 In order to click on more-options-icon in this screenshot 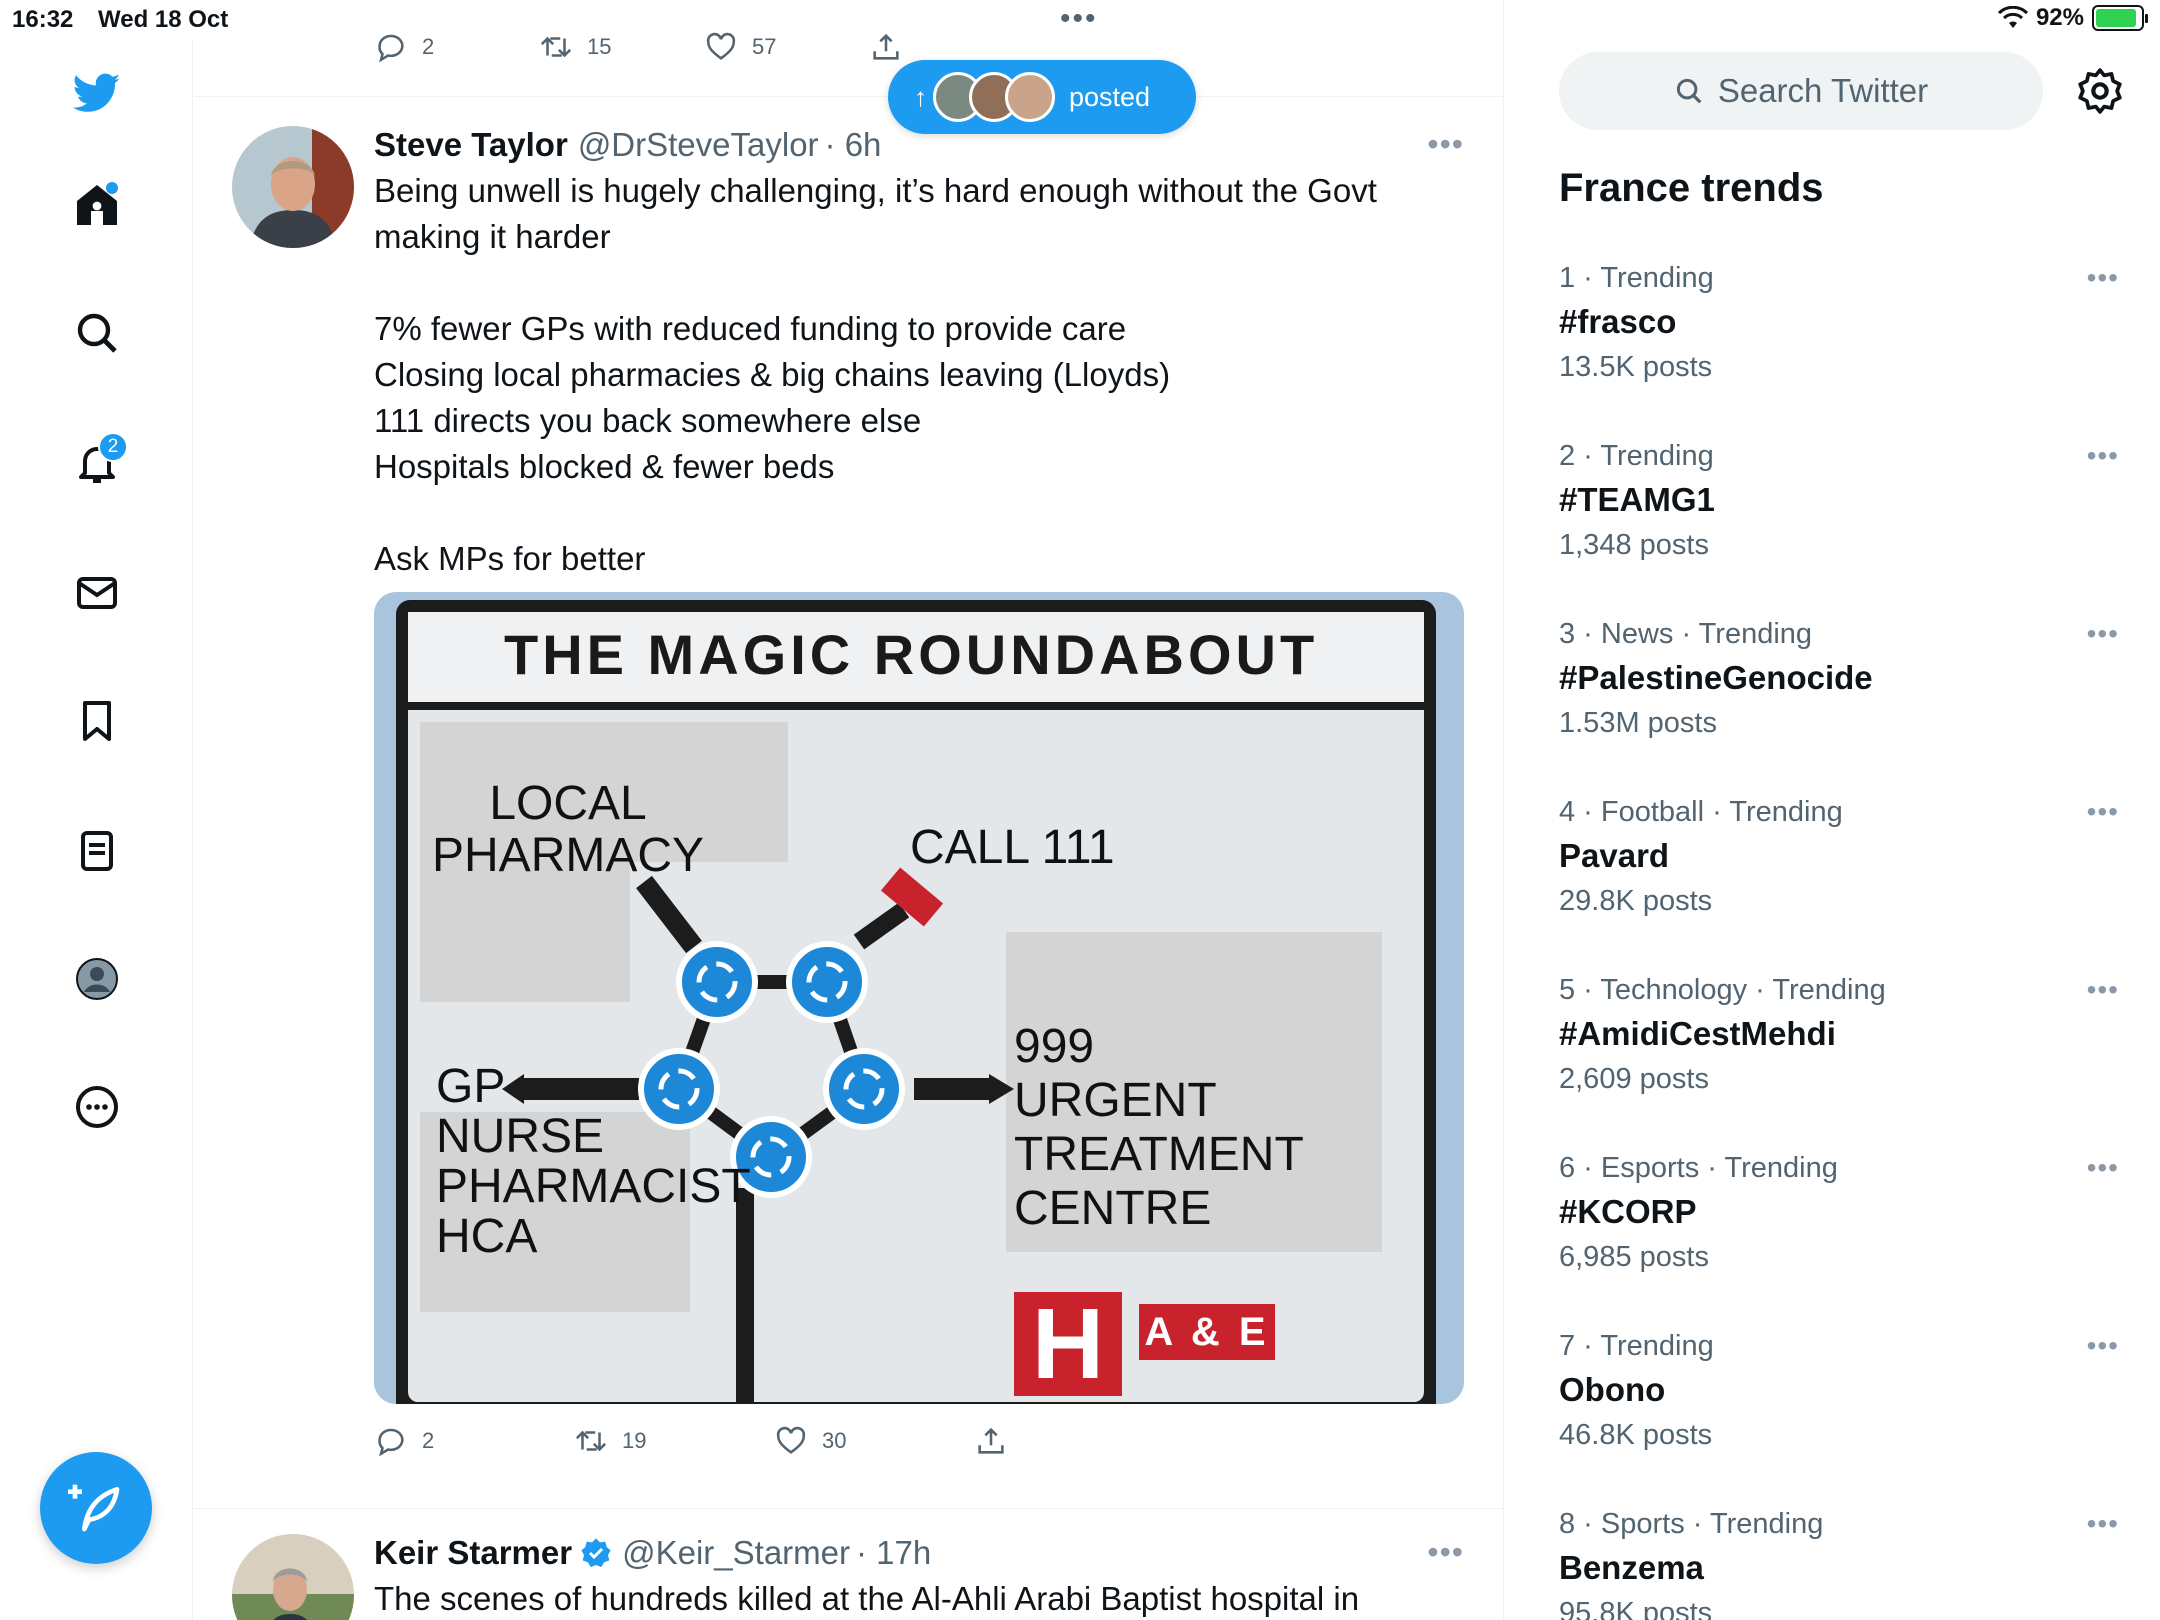, I will do `click(97, 1107)`.